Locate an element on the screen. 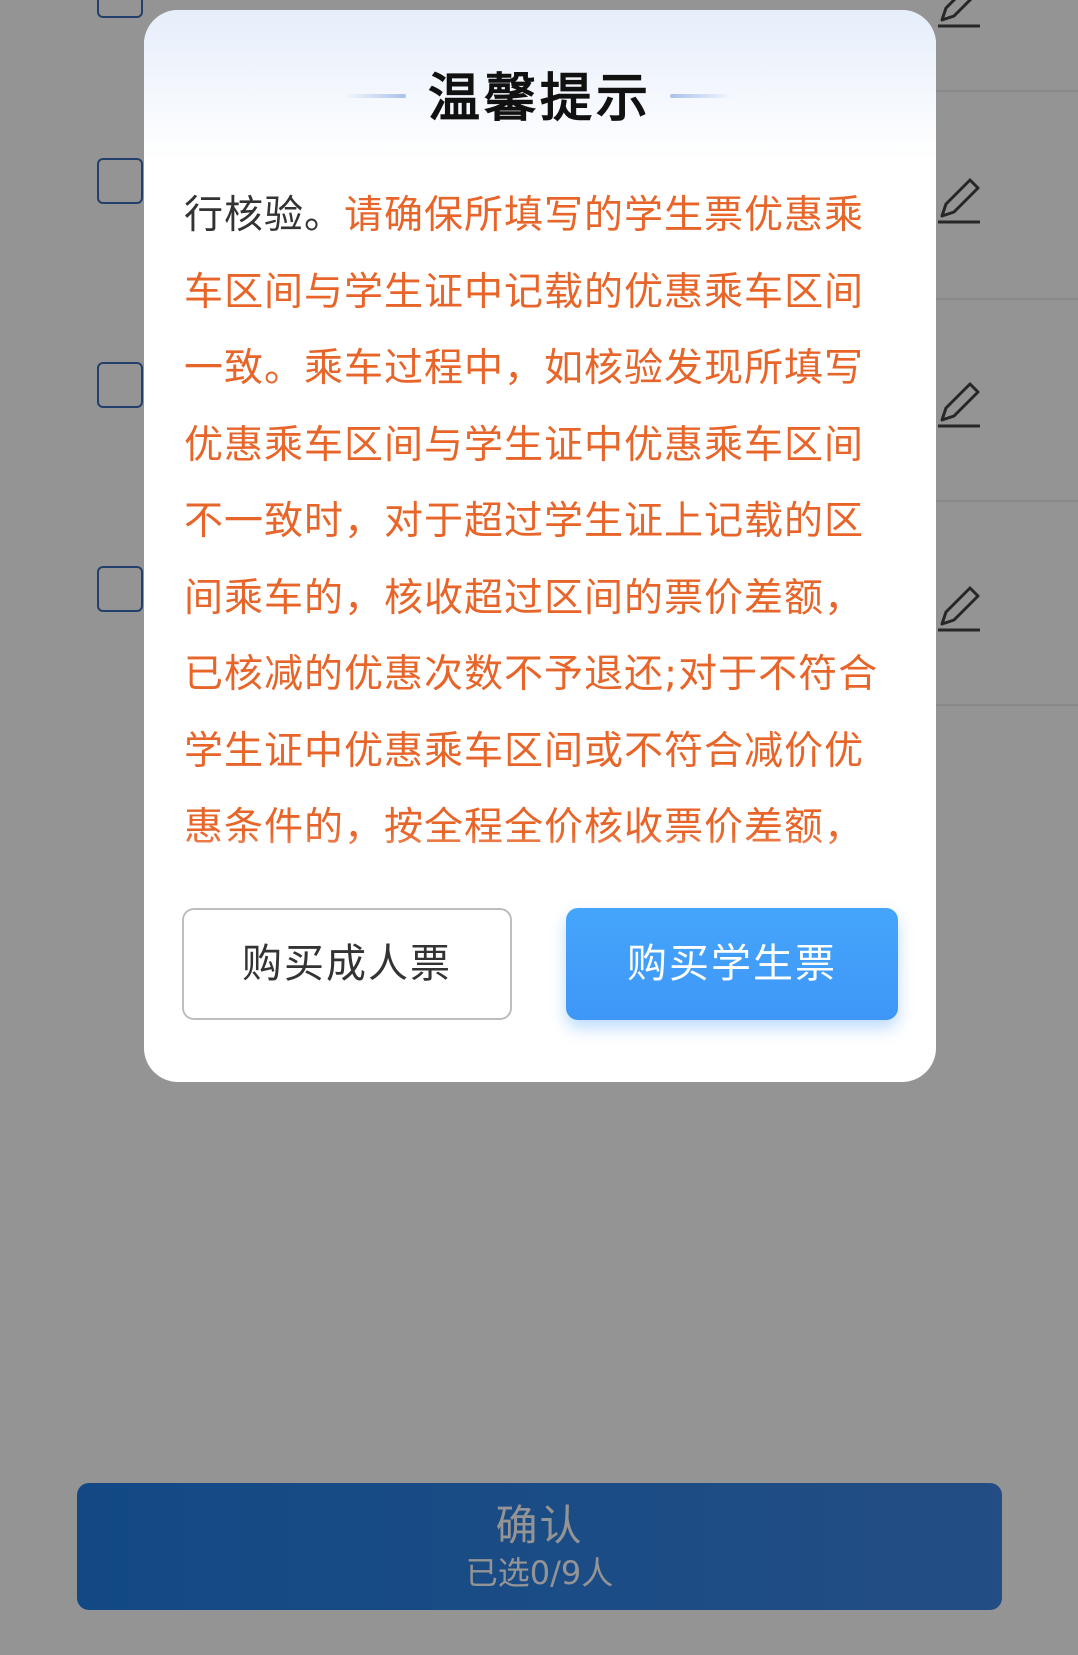  buy-student-ticket-button: 购买学生票 is located at coordinates (732, 964).